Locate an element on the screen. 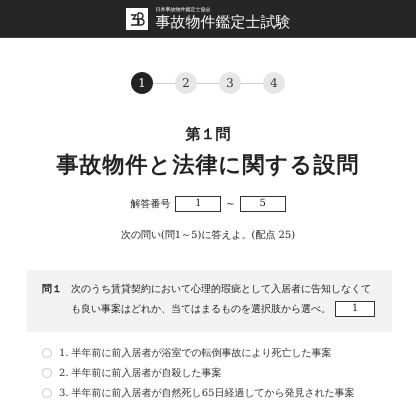  question-label: 問１ is located at coordinates (52, 289).